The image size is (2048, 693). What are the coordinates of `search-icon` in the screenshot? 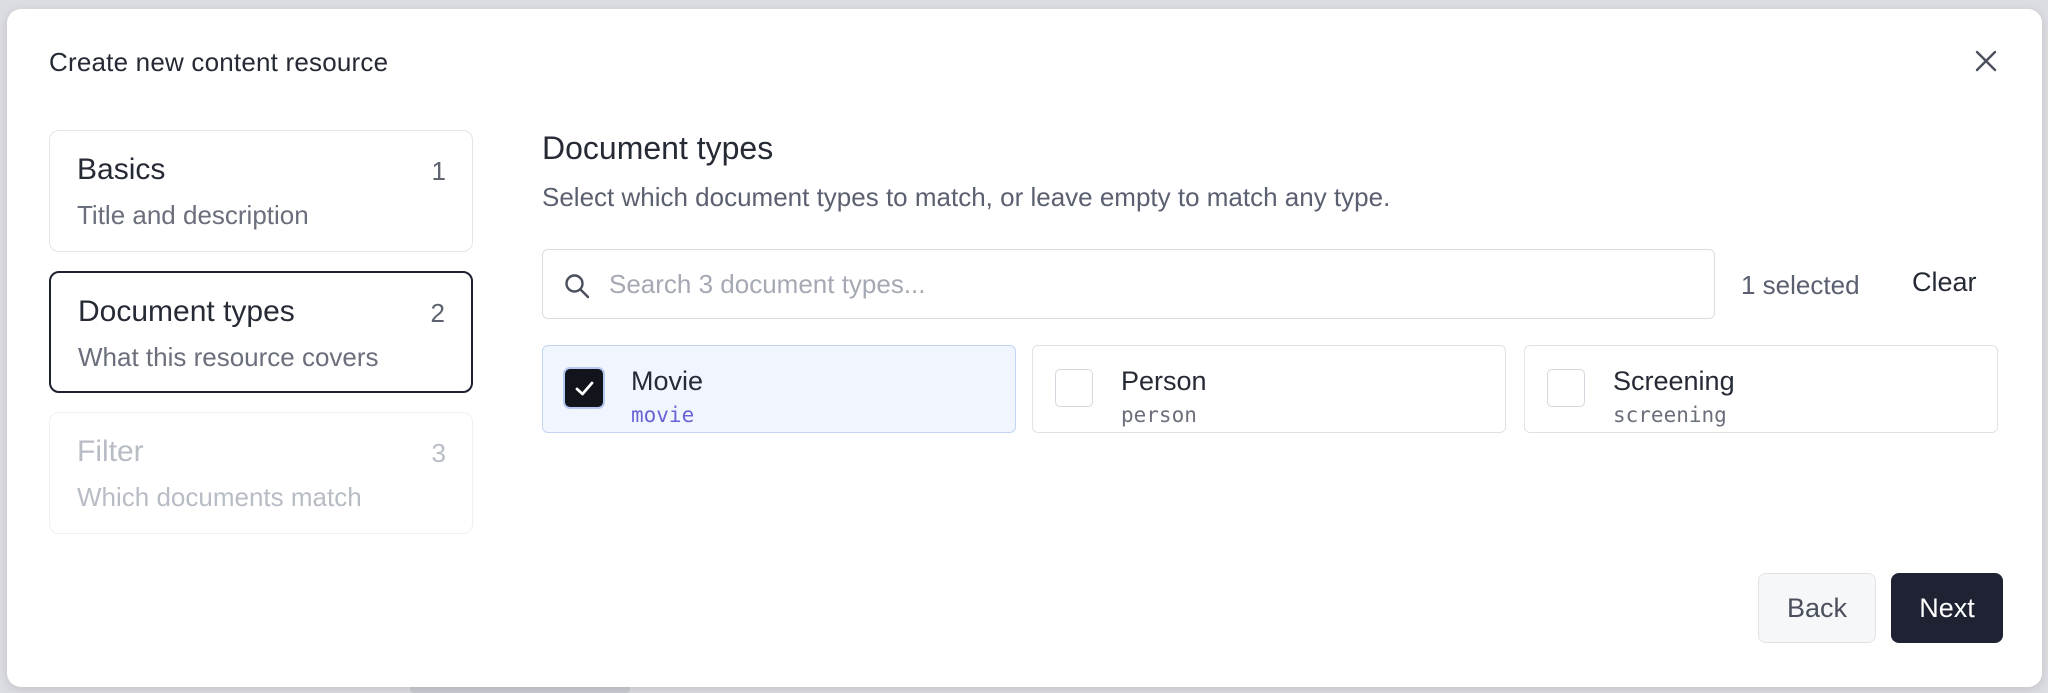 It's located at (577, 286).